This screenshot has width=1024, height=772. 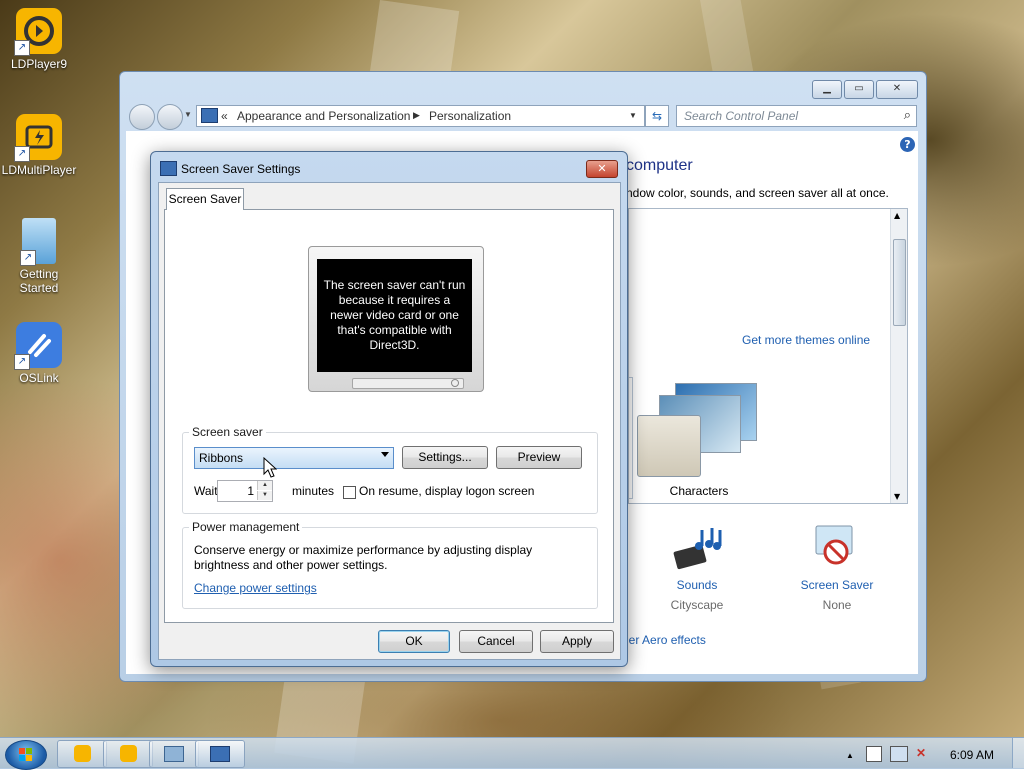 I want to click on help-icon: ?, so click(x=907, y=144).